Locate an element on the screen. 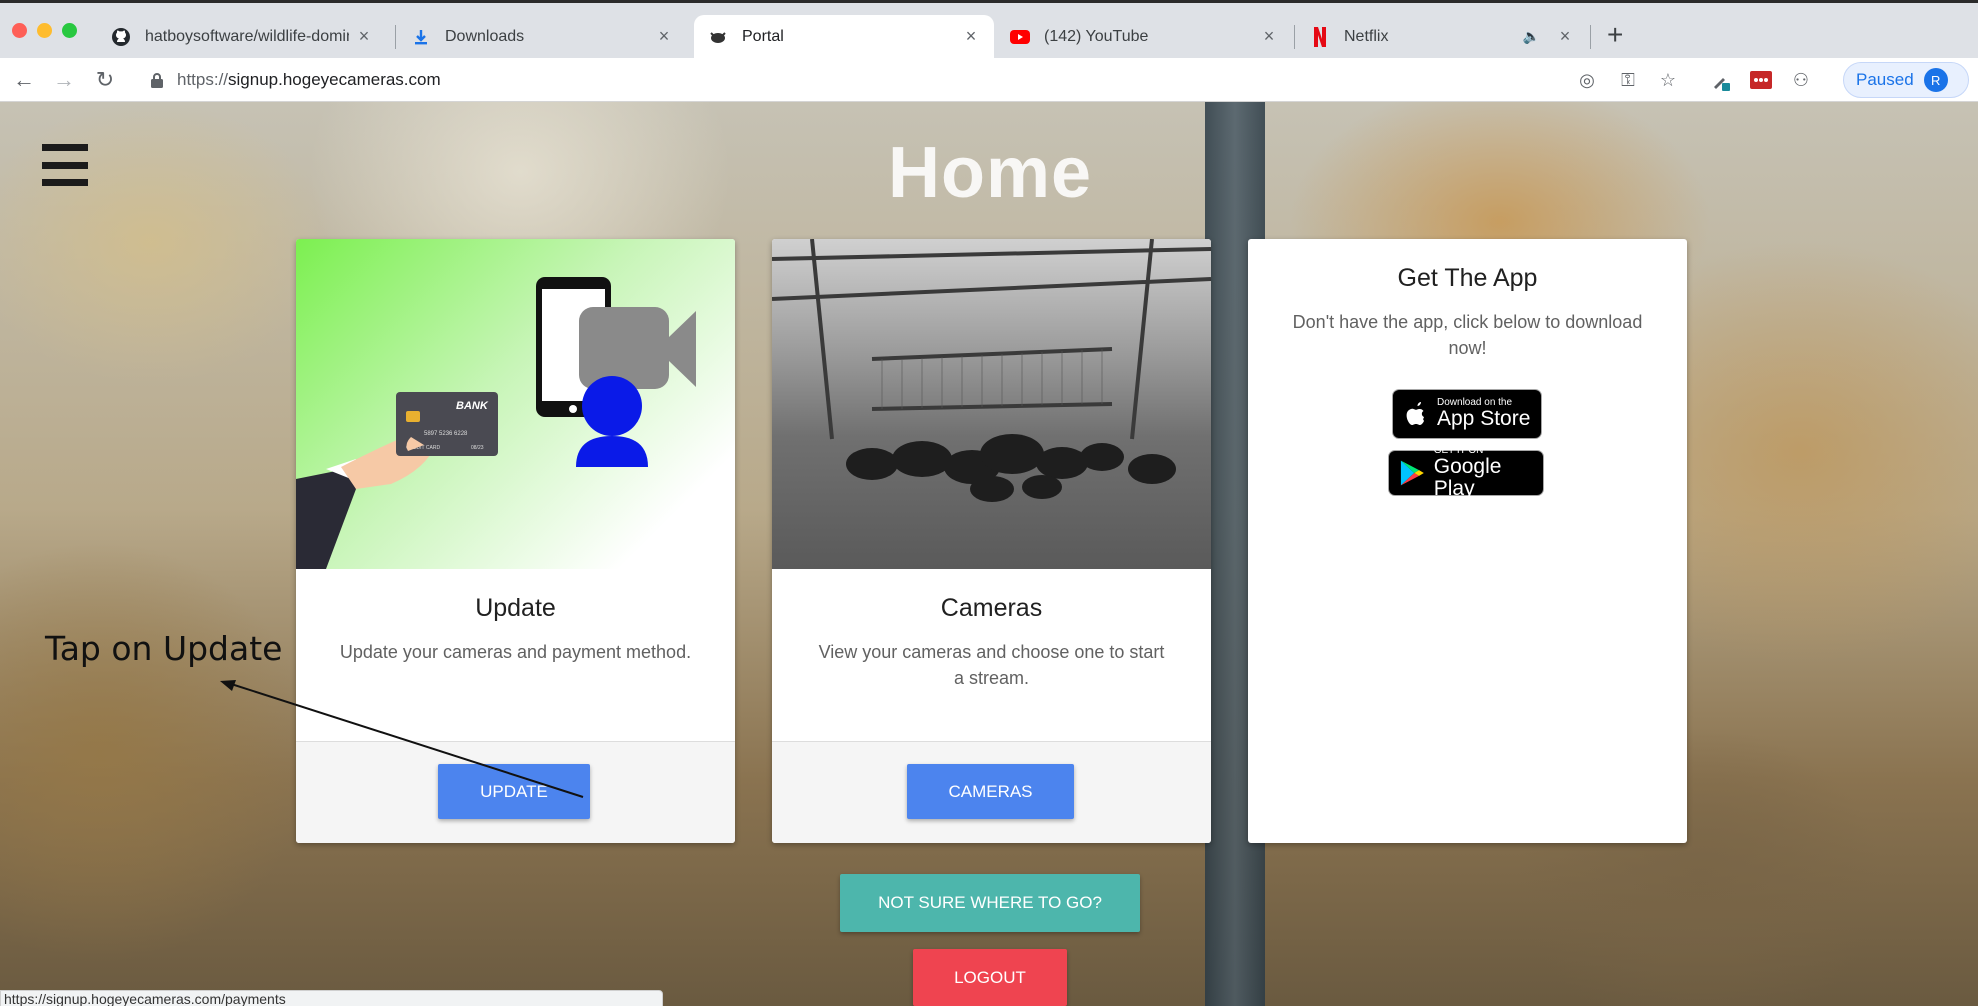 Image resolution: width=1978 pixels, height=1006 pixels. menu-icon is located at coordinates (65, 165).